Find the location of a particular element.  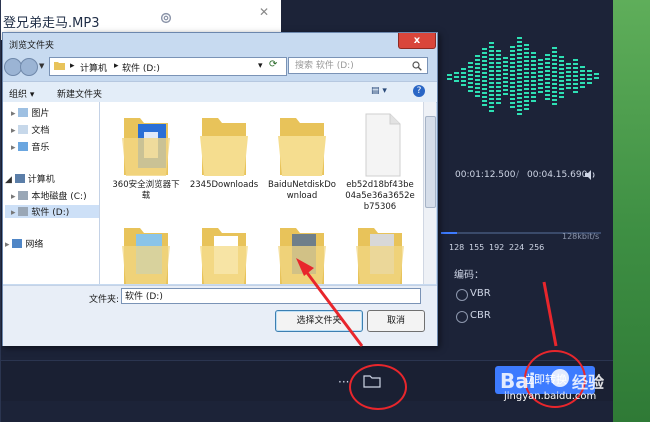

bitrate-tick: 256 is located at coordinates (537, 247).